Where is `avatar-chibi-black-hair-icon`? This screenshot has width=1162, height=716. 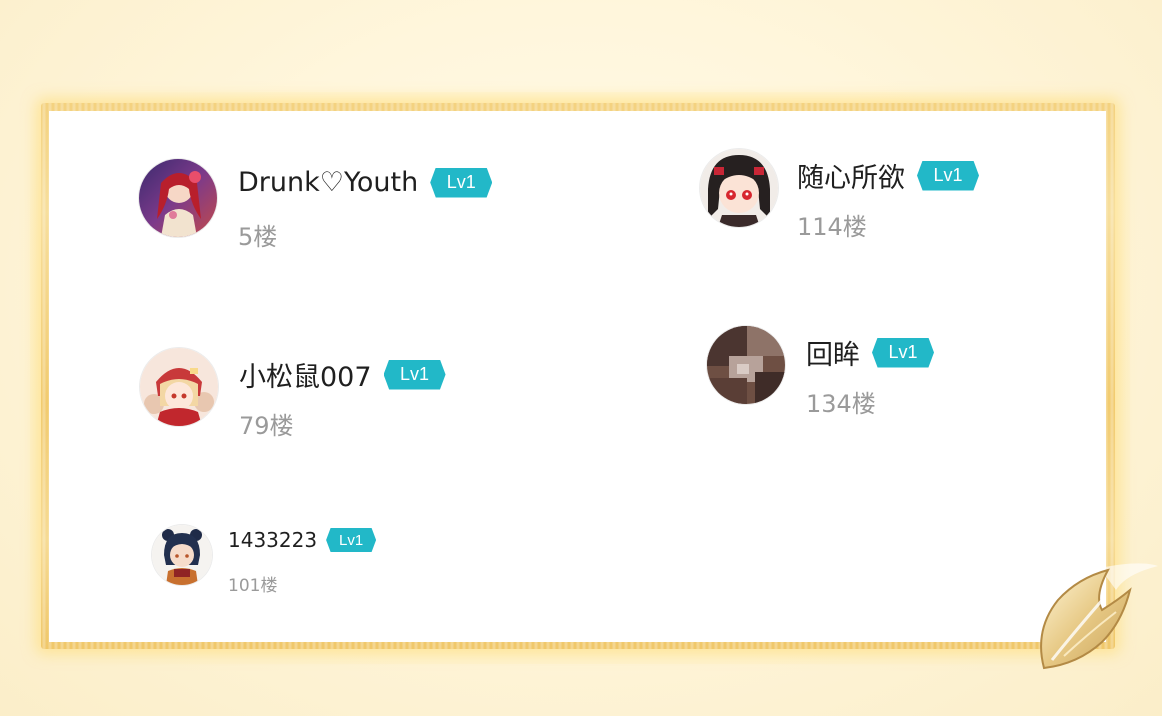 avatar-chibi-black-hair-icon is located at coordinates (739, 188).